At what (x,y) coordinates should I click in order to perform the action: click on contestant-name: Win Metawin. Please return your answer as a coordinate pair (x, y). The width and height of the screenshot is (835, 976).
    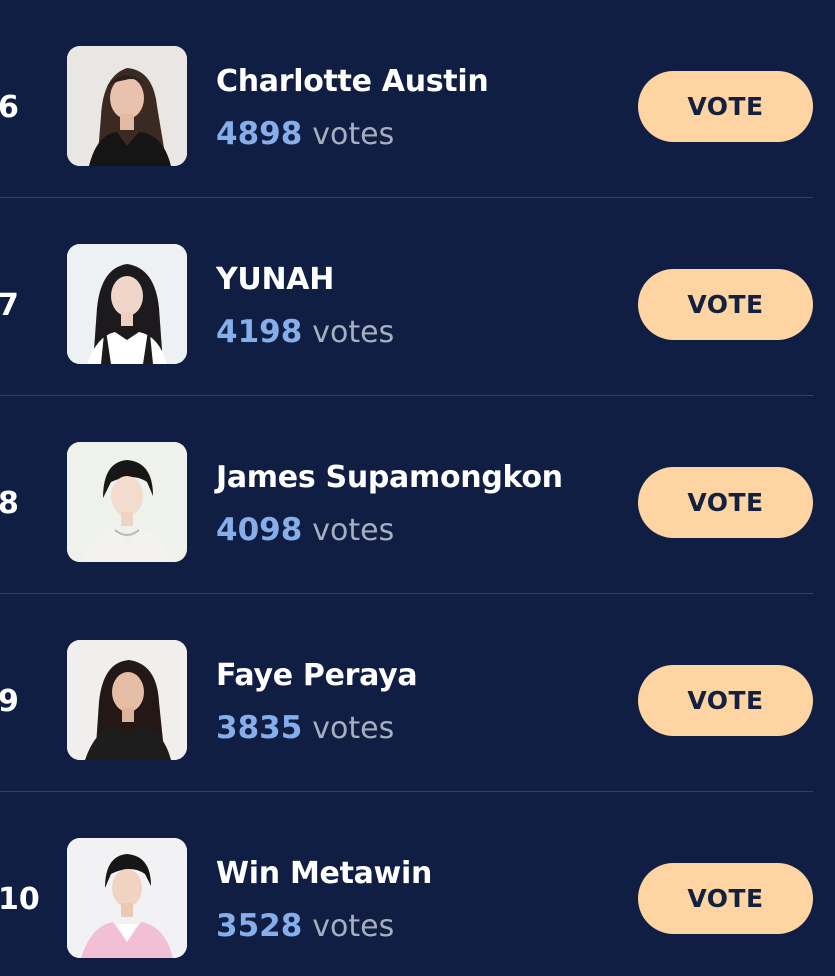
    Looking at the image, I should click on (324, 873).